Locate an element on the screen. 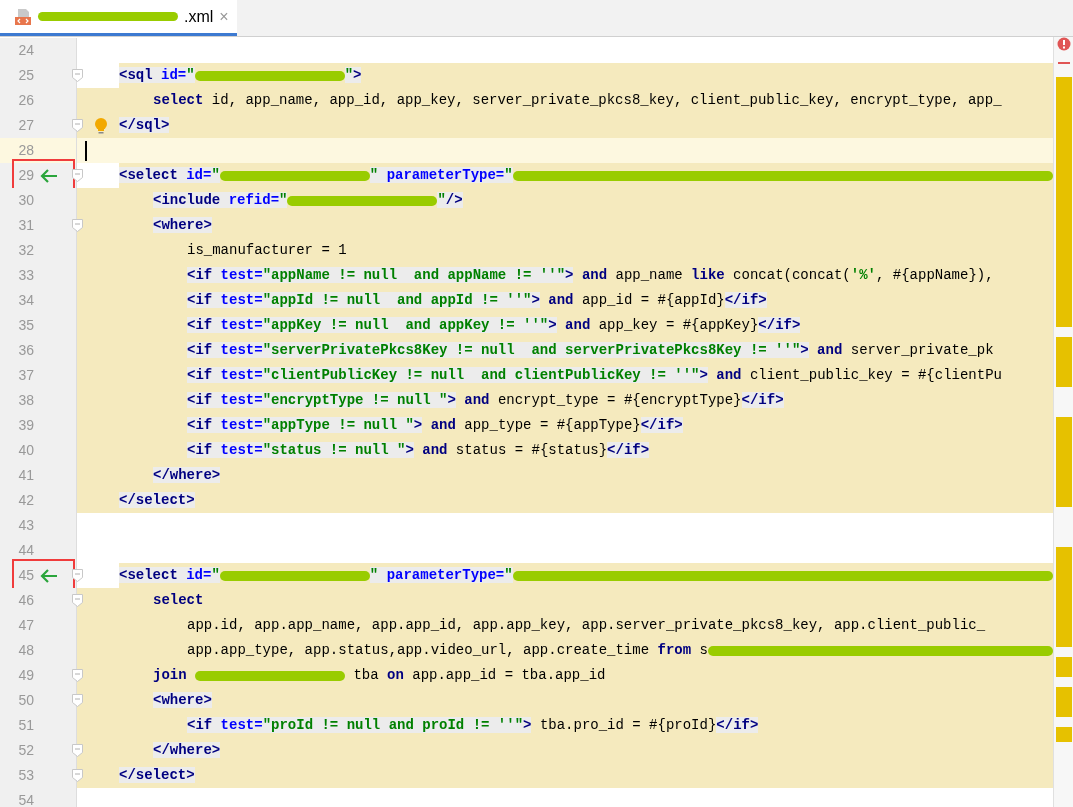 This screenshot has height=807, width=1073. line-number: 30 is located at coordinates (25, 200).